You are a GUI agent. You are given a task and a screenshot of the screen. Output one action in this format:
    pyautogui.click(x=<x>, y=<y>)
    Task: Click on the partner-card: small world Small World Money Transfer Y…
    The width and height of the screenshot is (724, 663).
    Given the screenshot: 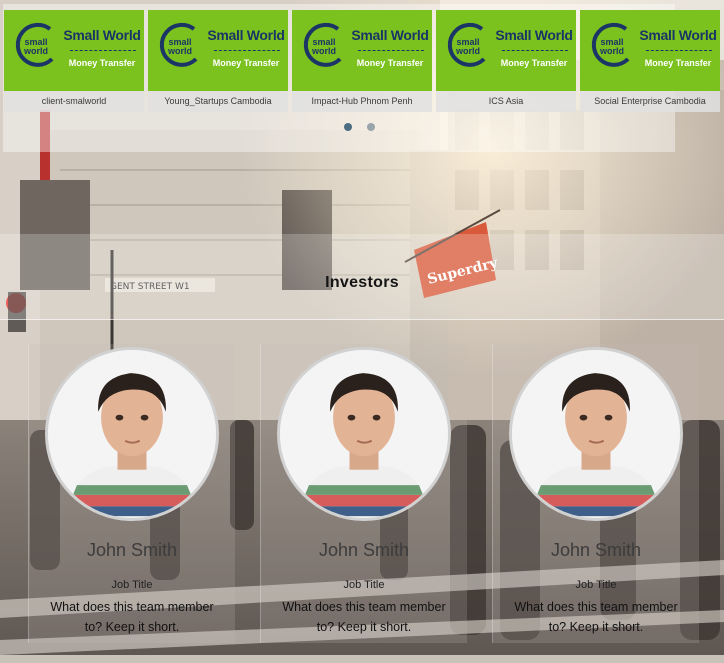 What is the action you would take?
    pyautogui.click(x=218, y=61)
    